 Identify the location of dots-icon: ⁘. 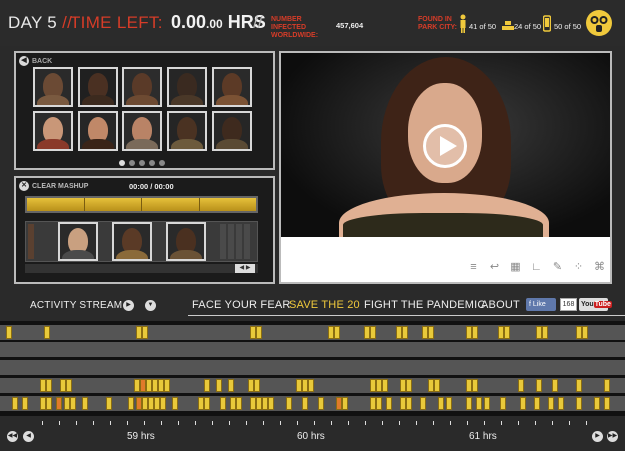
(578, 267).